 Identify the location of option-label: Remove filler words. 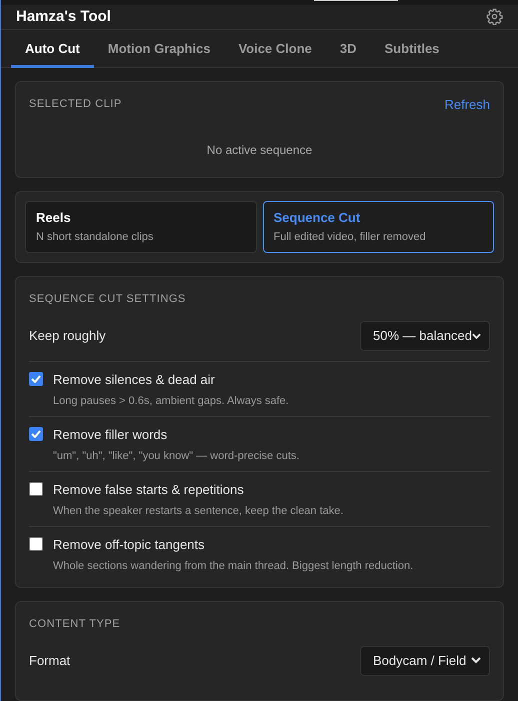
(110, 435).